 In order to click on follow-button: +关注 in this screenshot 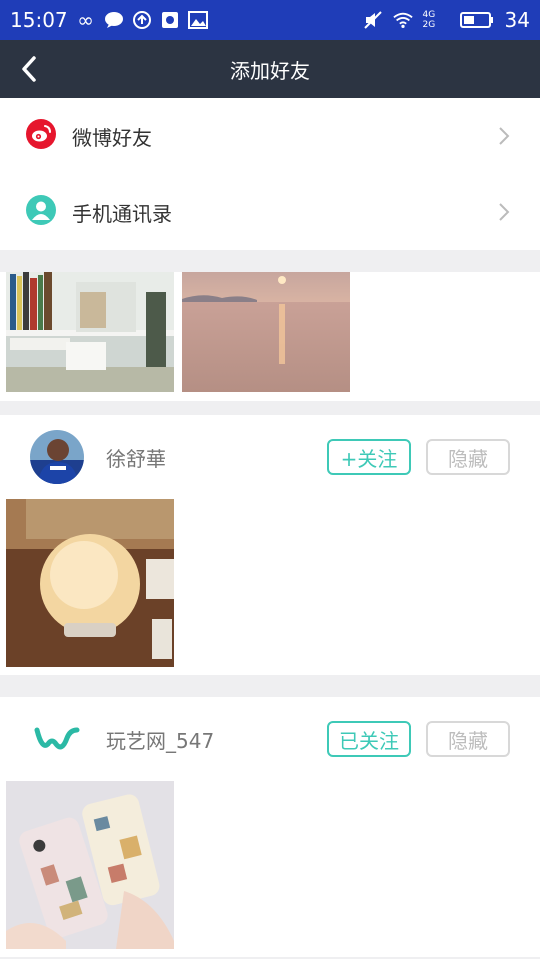, I will do `click(369, 457)`.